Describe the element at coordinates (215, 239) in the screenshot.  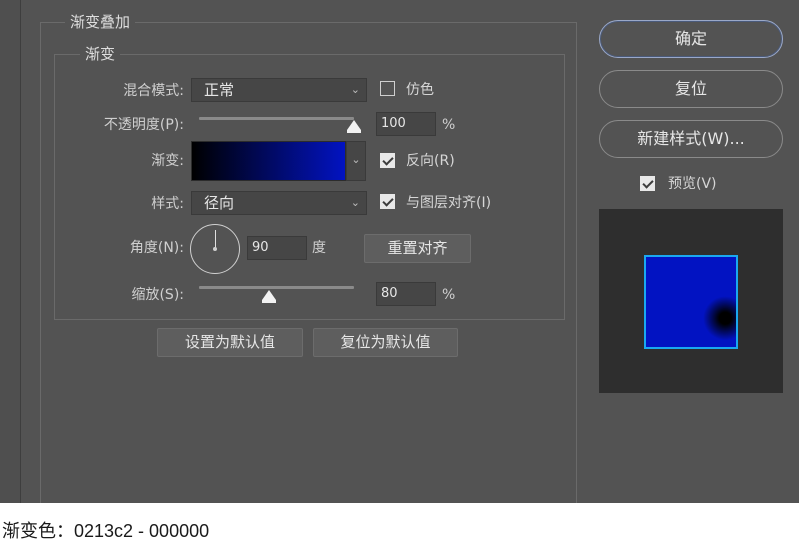
I see `angle-needle` at that location.